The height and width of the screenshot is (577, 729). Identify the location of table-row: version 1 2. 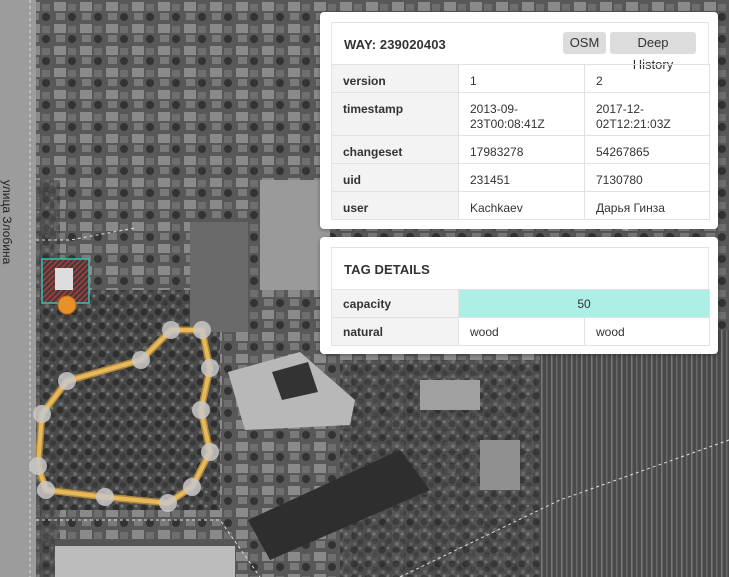
(520, 78).